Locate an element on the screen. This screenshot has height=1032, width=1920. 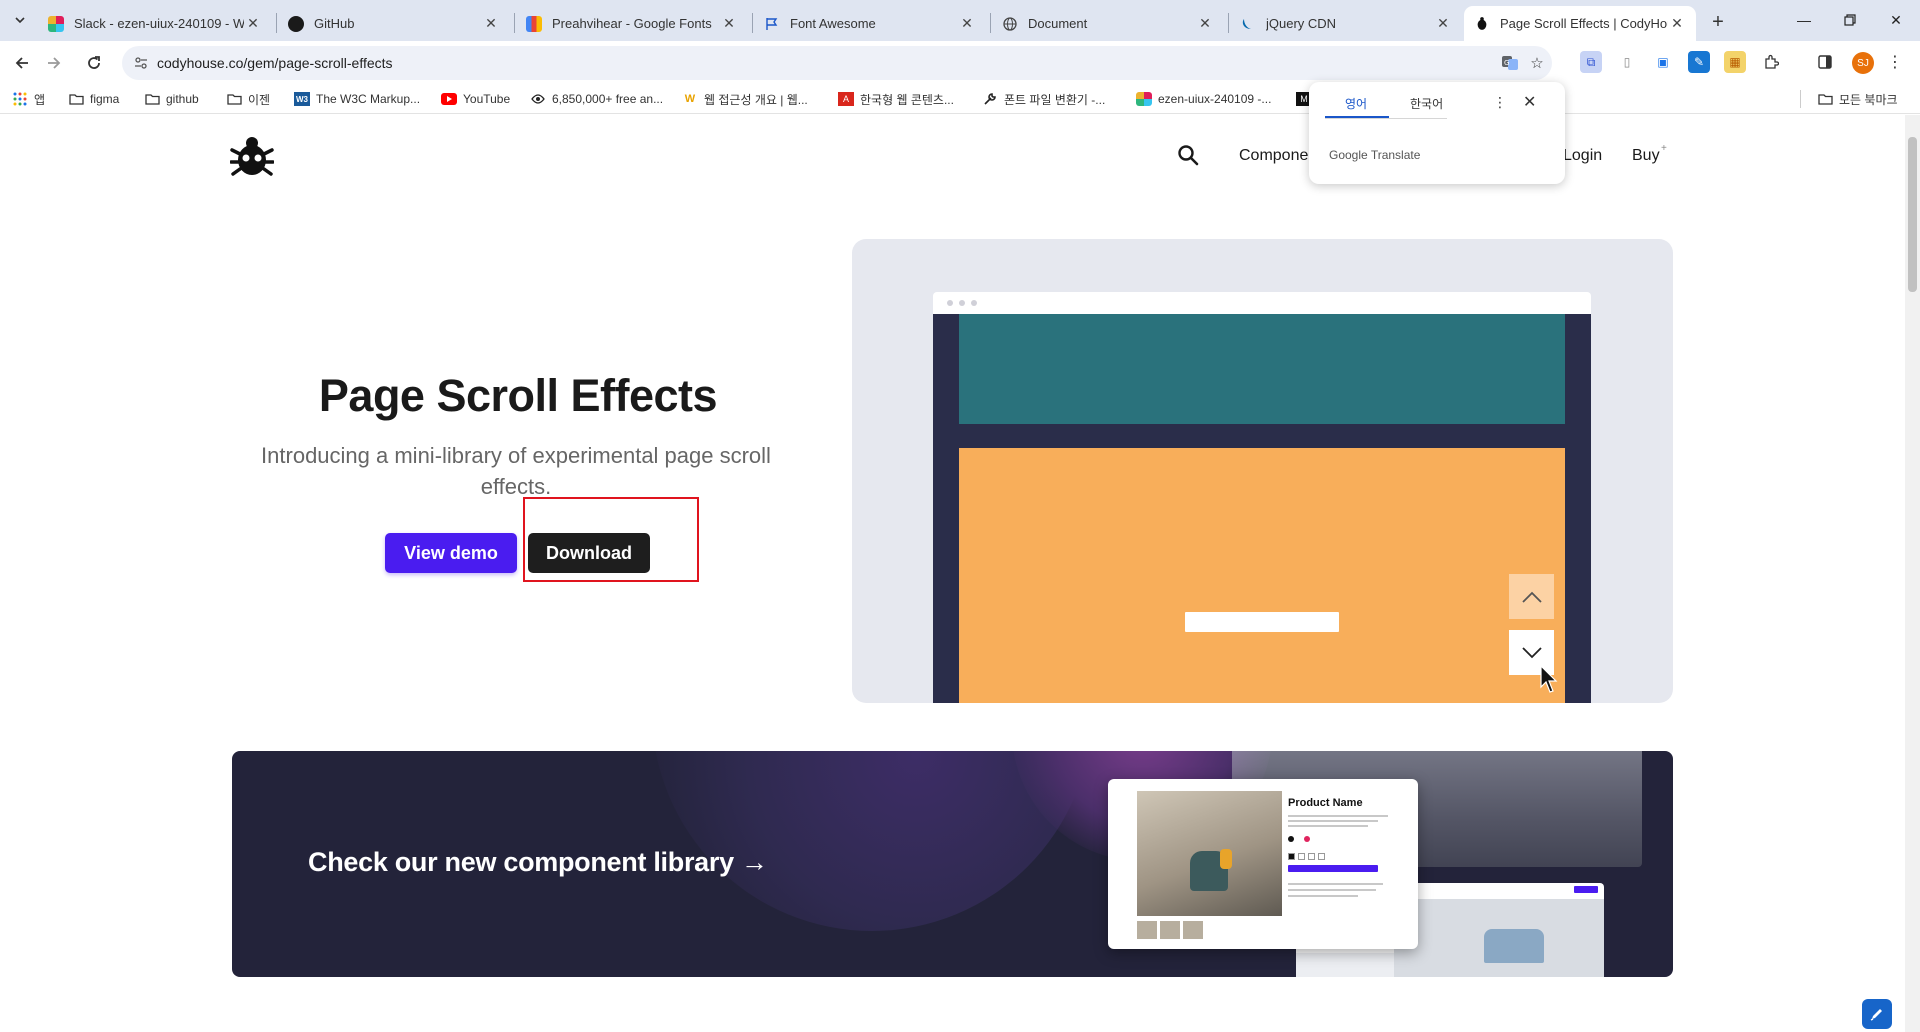
buy-plus-icon: + is located at coordinates (1664, 148).